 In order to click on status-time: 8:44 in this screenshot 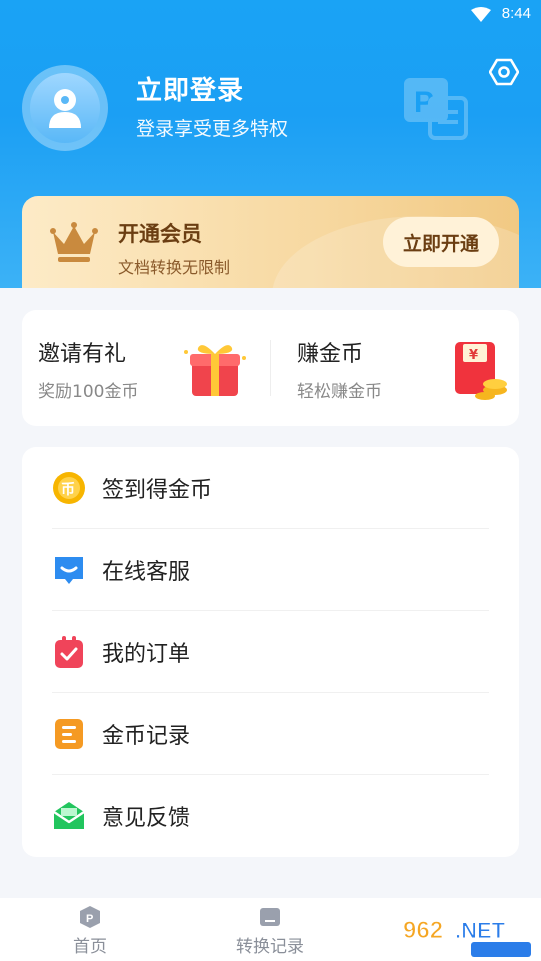, I will do `click(516, 13)`.